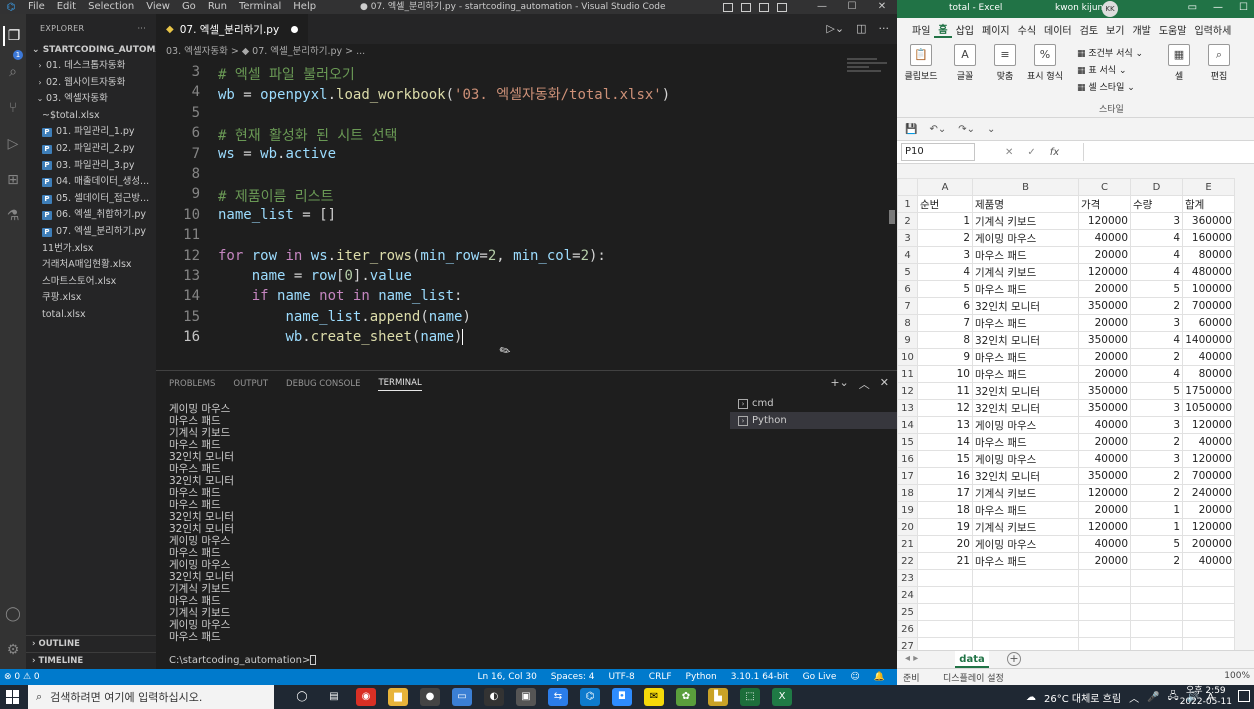  What do you see at coordinates (243, 660) in the screenshot?
I see `terminal-prompt: C:\startcoding_automation>` at bounding box center [243, 660].